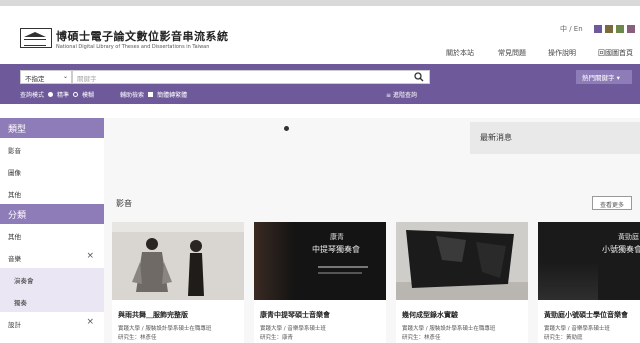 This screenshot has width=640, height=343. What do you see at coordinates (52, 301) in the screenshot?
I see `category-item-solo: 獨奏` at bounding box center [52, 301].